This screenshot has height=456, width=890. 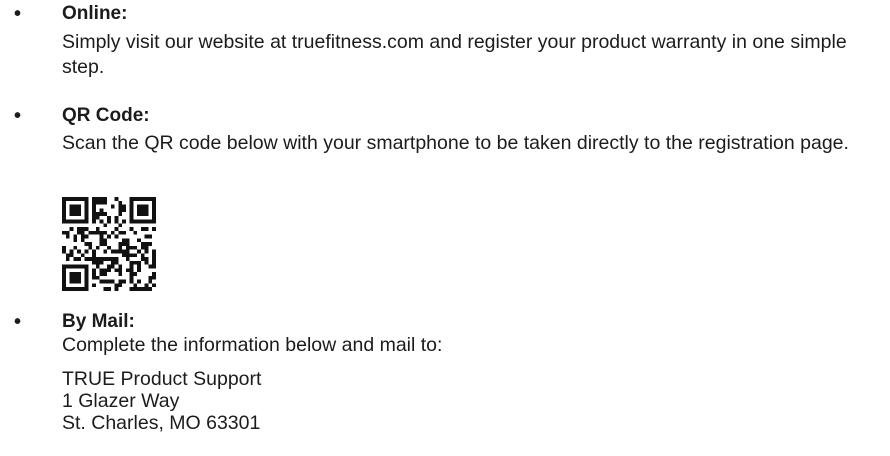 What do you see at coordinates (121, 401) in the screenshot?
I see `address-line-2: 1 Glazer Way` at bounding box center [121, 401].